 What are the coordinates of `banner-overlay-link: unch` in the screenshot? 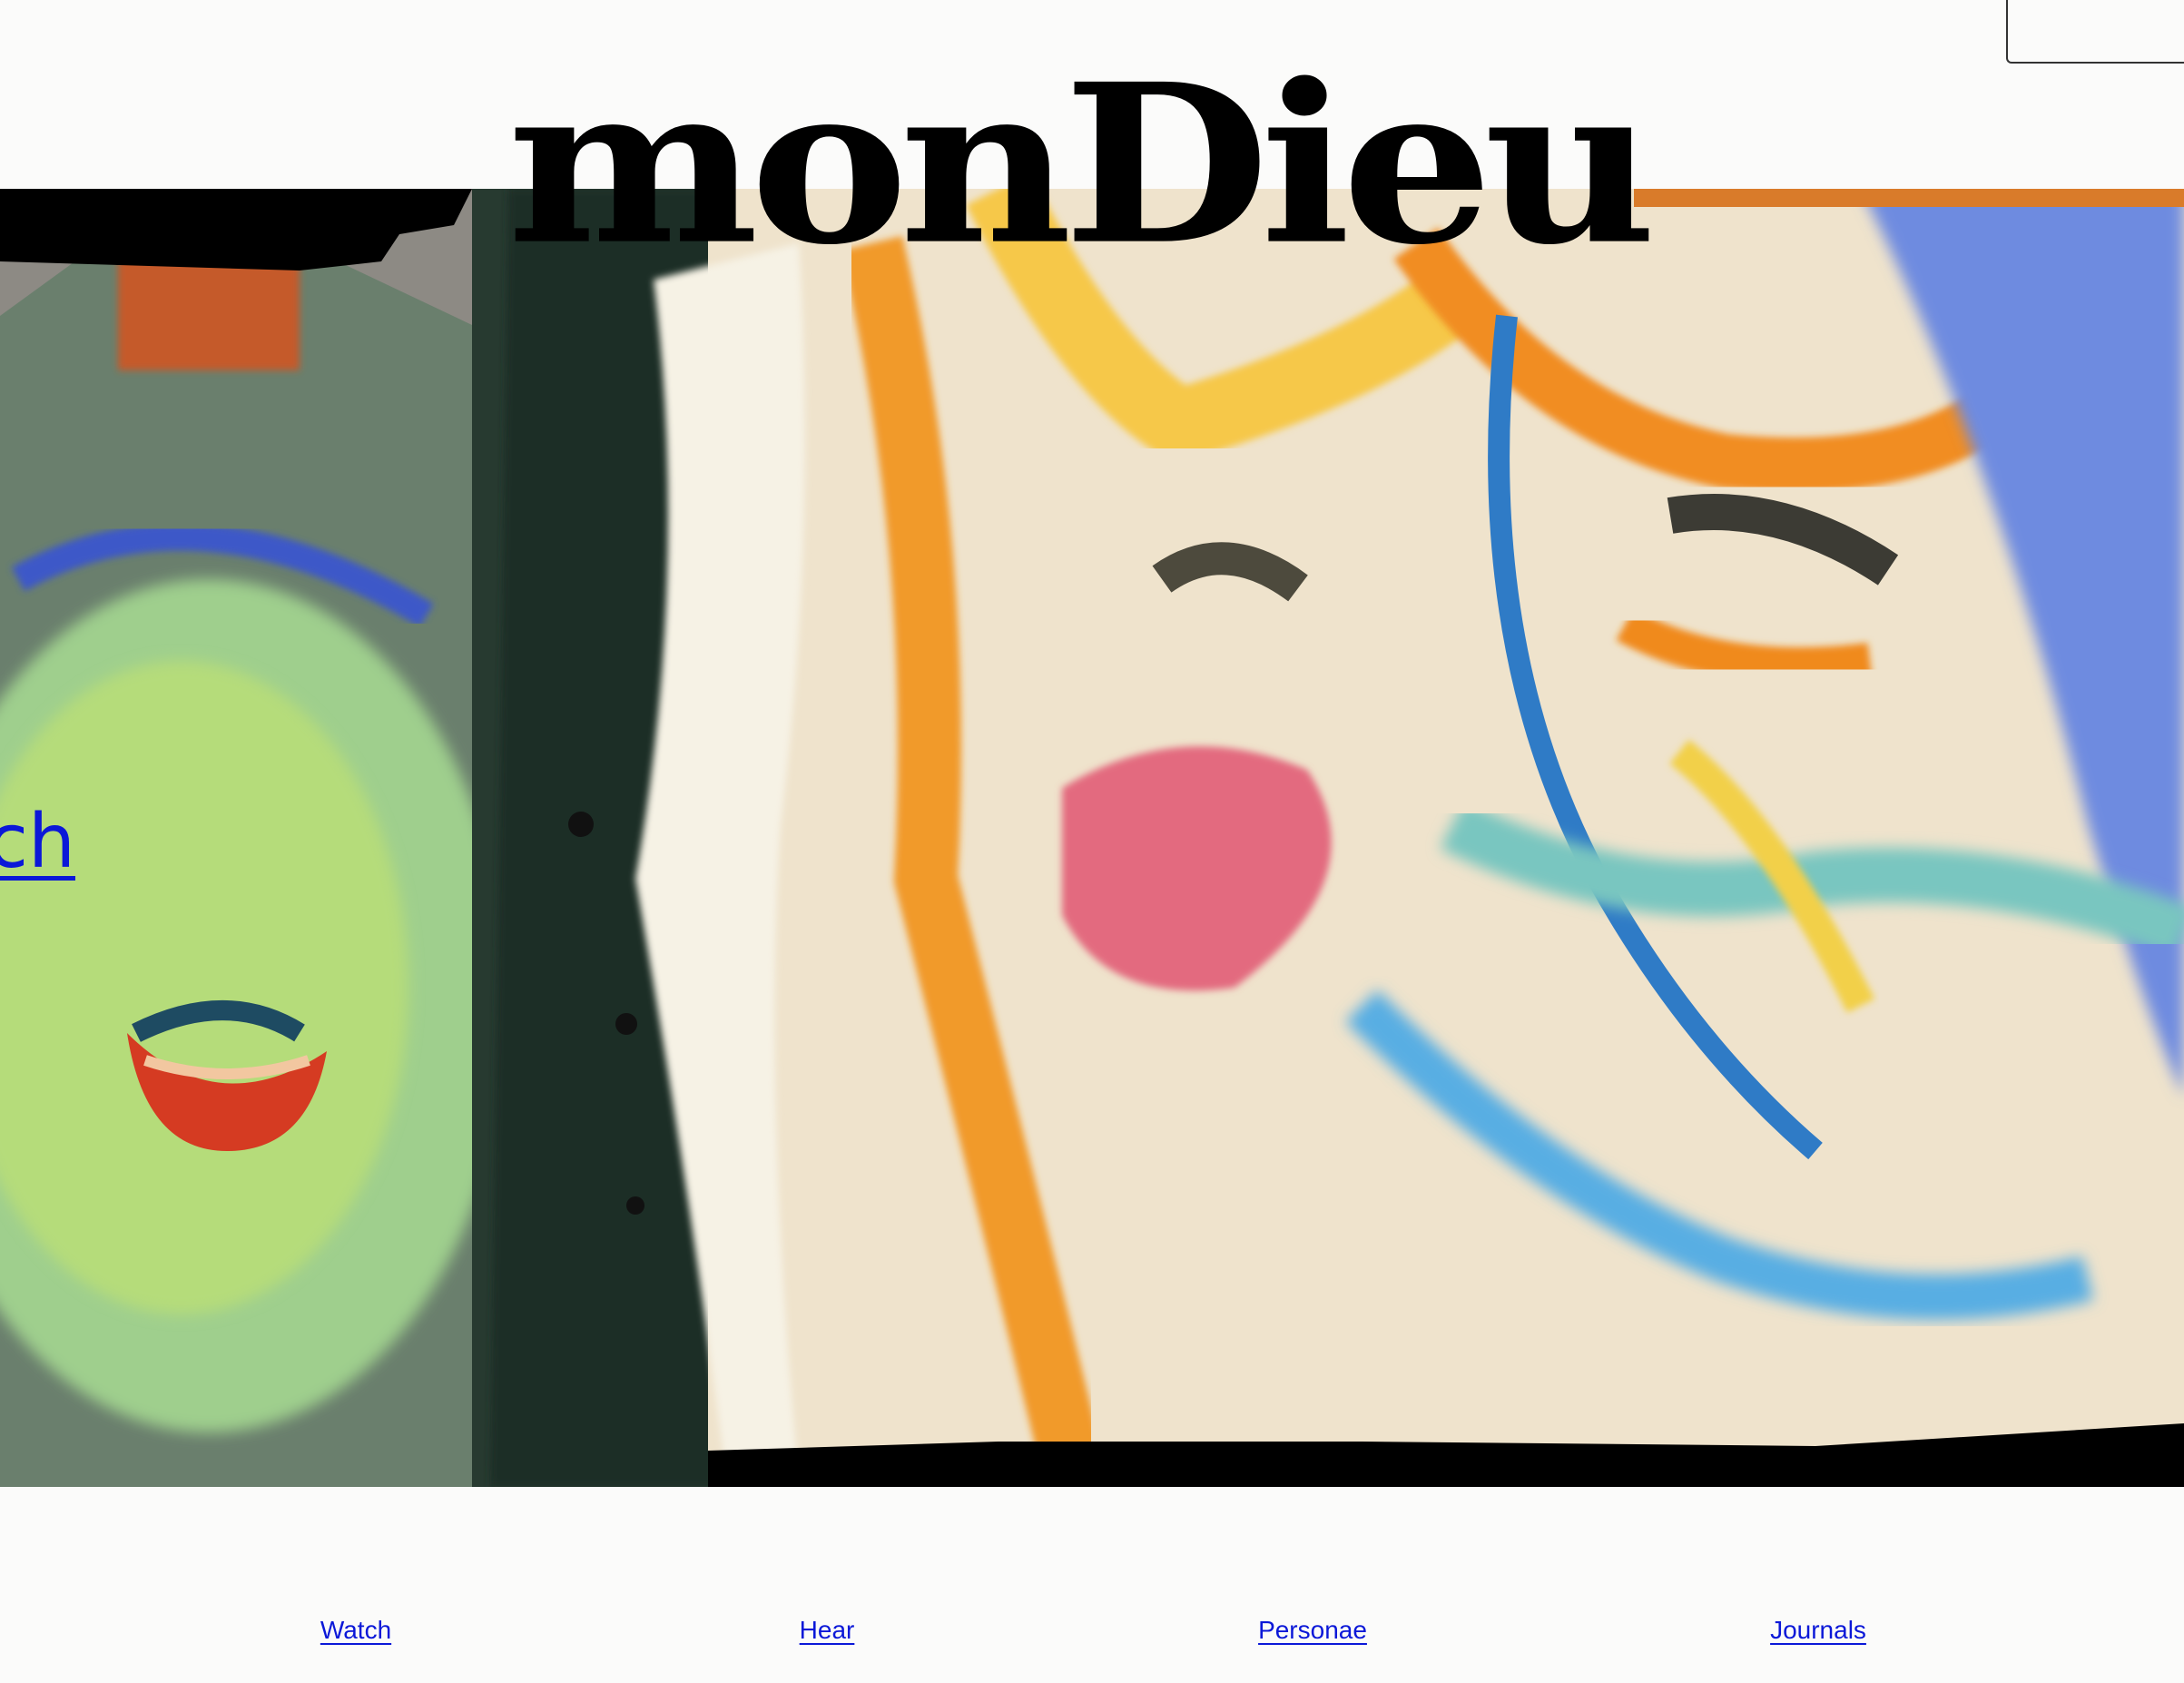 It's located at (37, 842).